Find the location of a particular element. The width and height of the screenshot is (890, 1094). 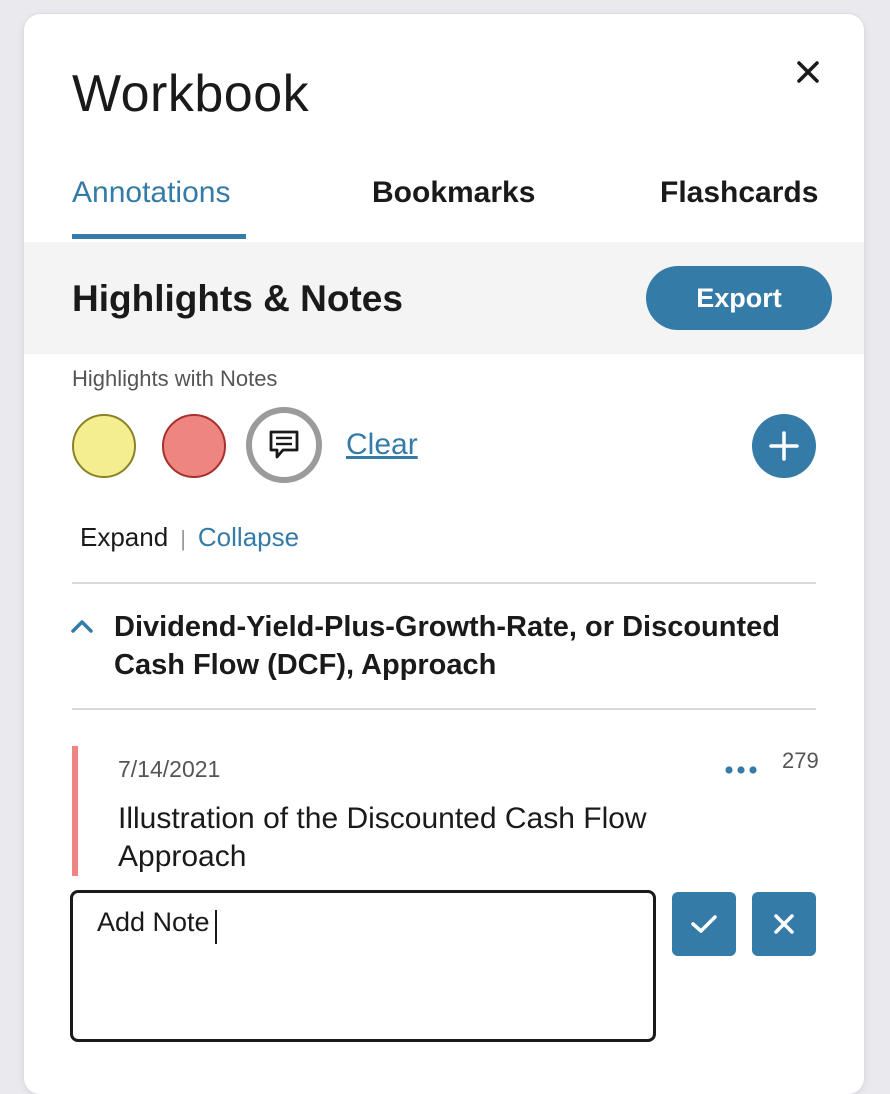

notes-filter is located at coordinates (284, 445).